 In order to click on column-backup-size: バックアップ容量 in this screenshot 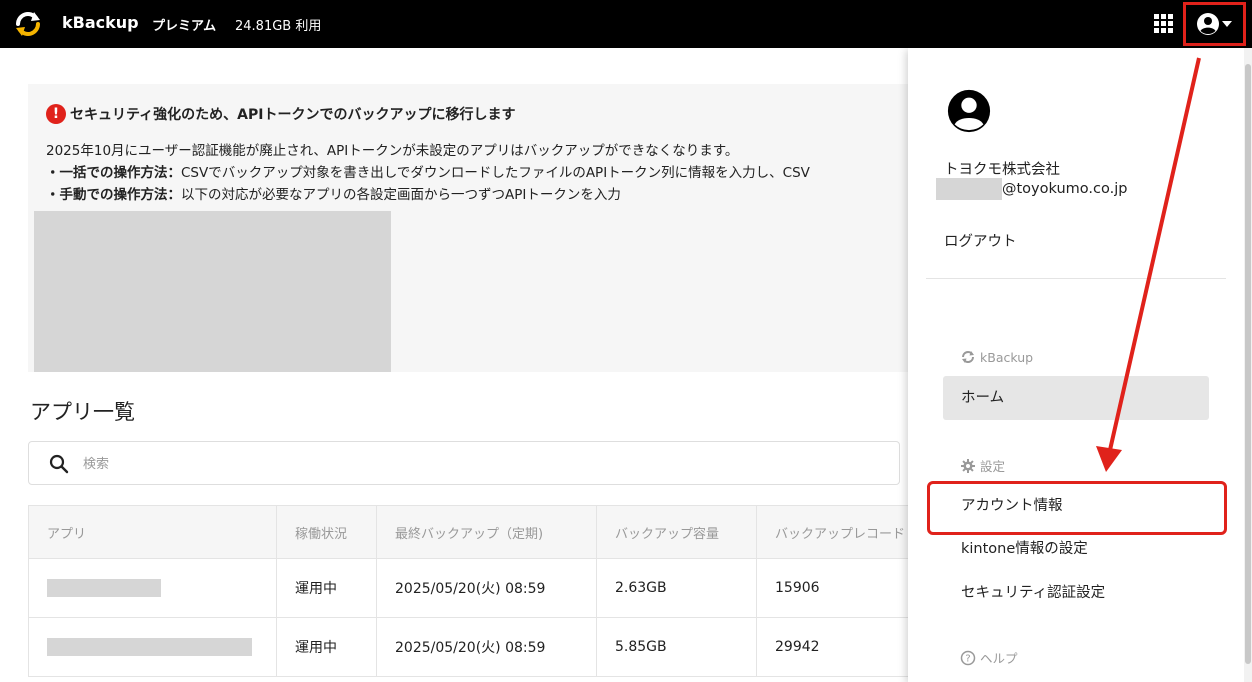, I will do `click(676, 532)`.